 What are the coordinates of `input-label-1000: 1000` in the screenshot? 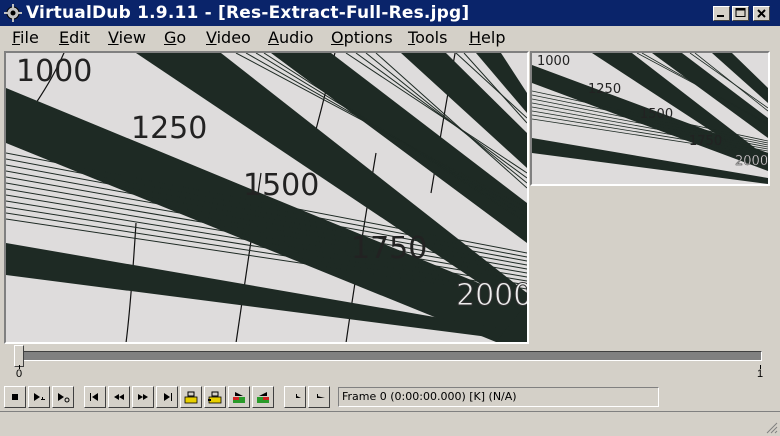 It's located at (54, 71).